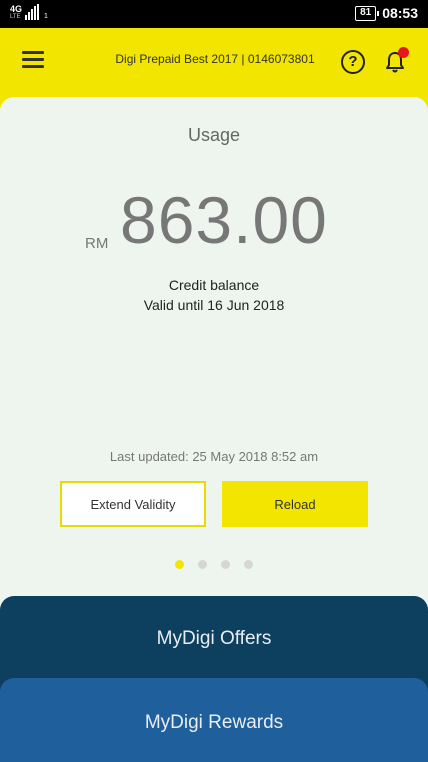  Describe the element at coordinates (46, 16) in the screenshot. I see `sim-slot: 1` at that location.